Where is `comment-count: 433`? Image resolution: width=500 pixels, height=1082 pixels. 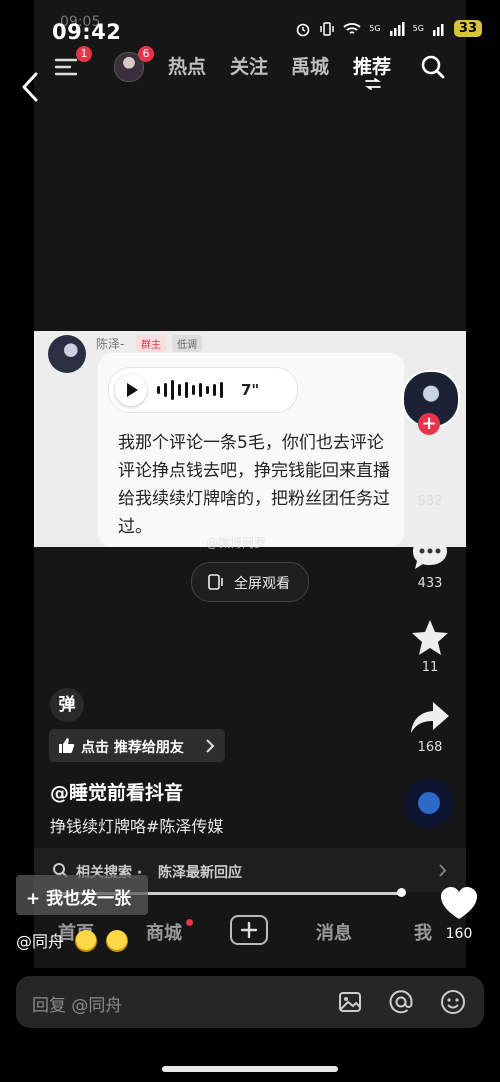 comment-count: 433 is located at coordinates (430, 583).